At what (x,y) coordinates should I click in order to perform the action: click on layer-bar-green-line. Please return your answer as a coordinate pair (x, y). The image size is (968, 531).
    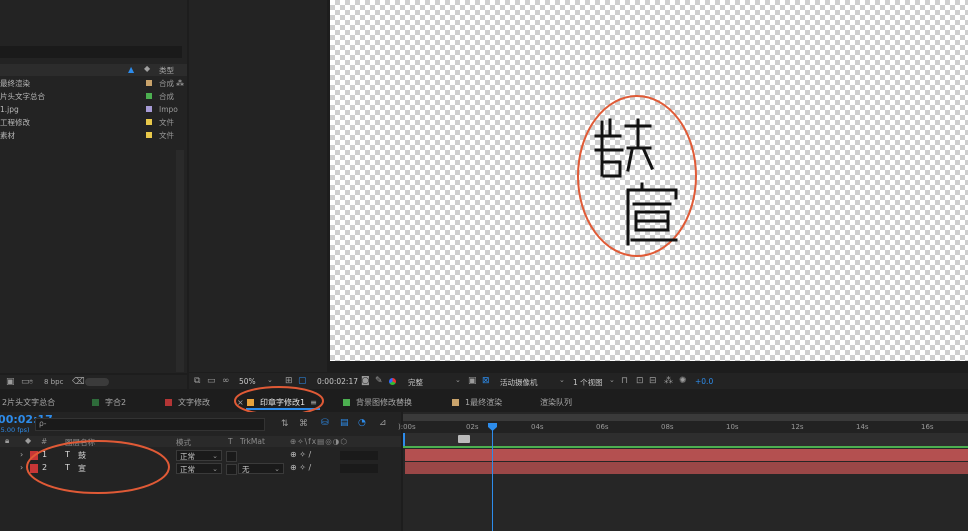
    Looking at the image, I should click on (685, 447).